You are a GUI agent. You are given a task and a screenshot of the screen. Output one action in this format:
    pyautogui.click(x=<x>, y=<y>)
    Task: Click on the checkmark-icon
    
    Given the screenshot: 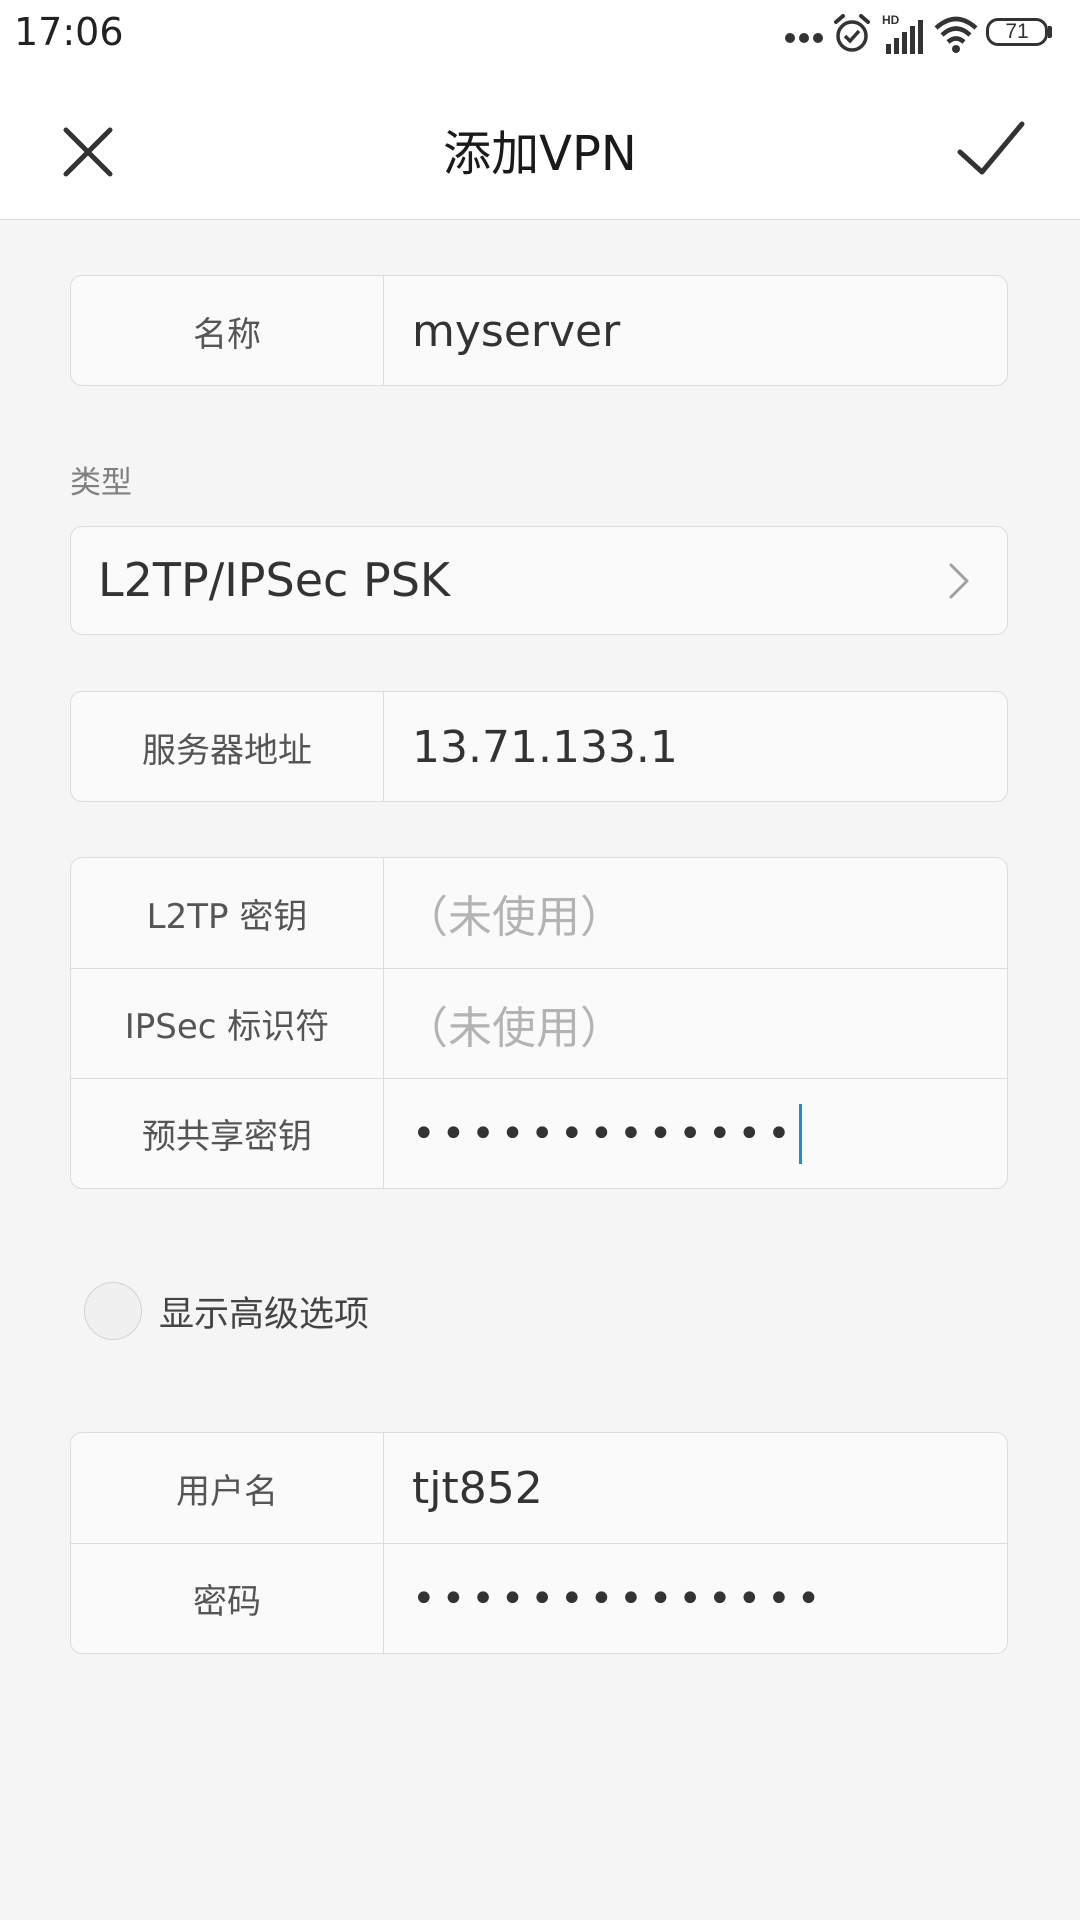 What is the action you would take?
    pyautogui.click(x=991, y=148)
    